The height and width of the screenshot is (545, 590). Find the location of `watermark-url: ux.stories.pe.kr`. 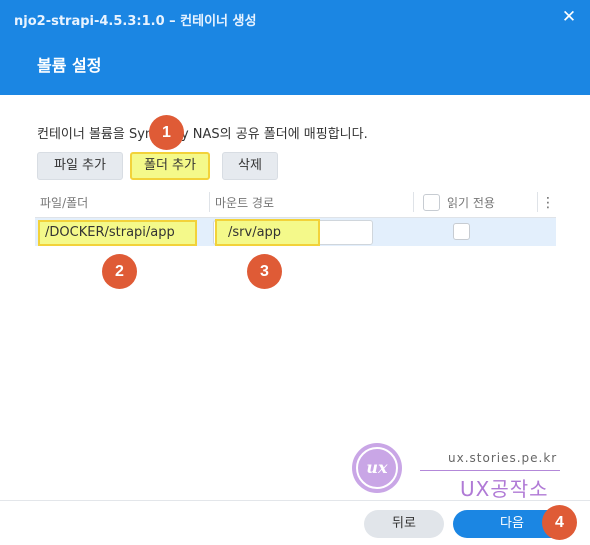

watermark-url: ux.stories.pe.kr is located at coordinates (503, 458).